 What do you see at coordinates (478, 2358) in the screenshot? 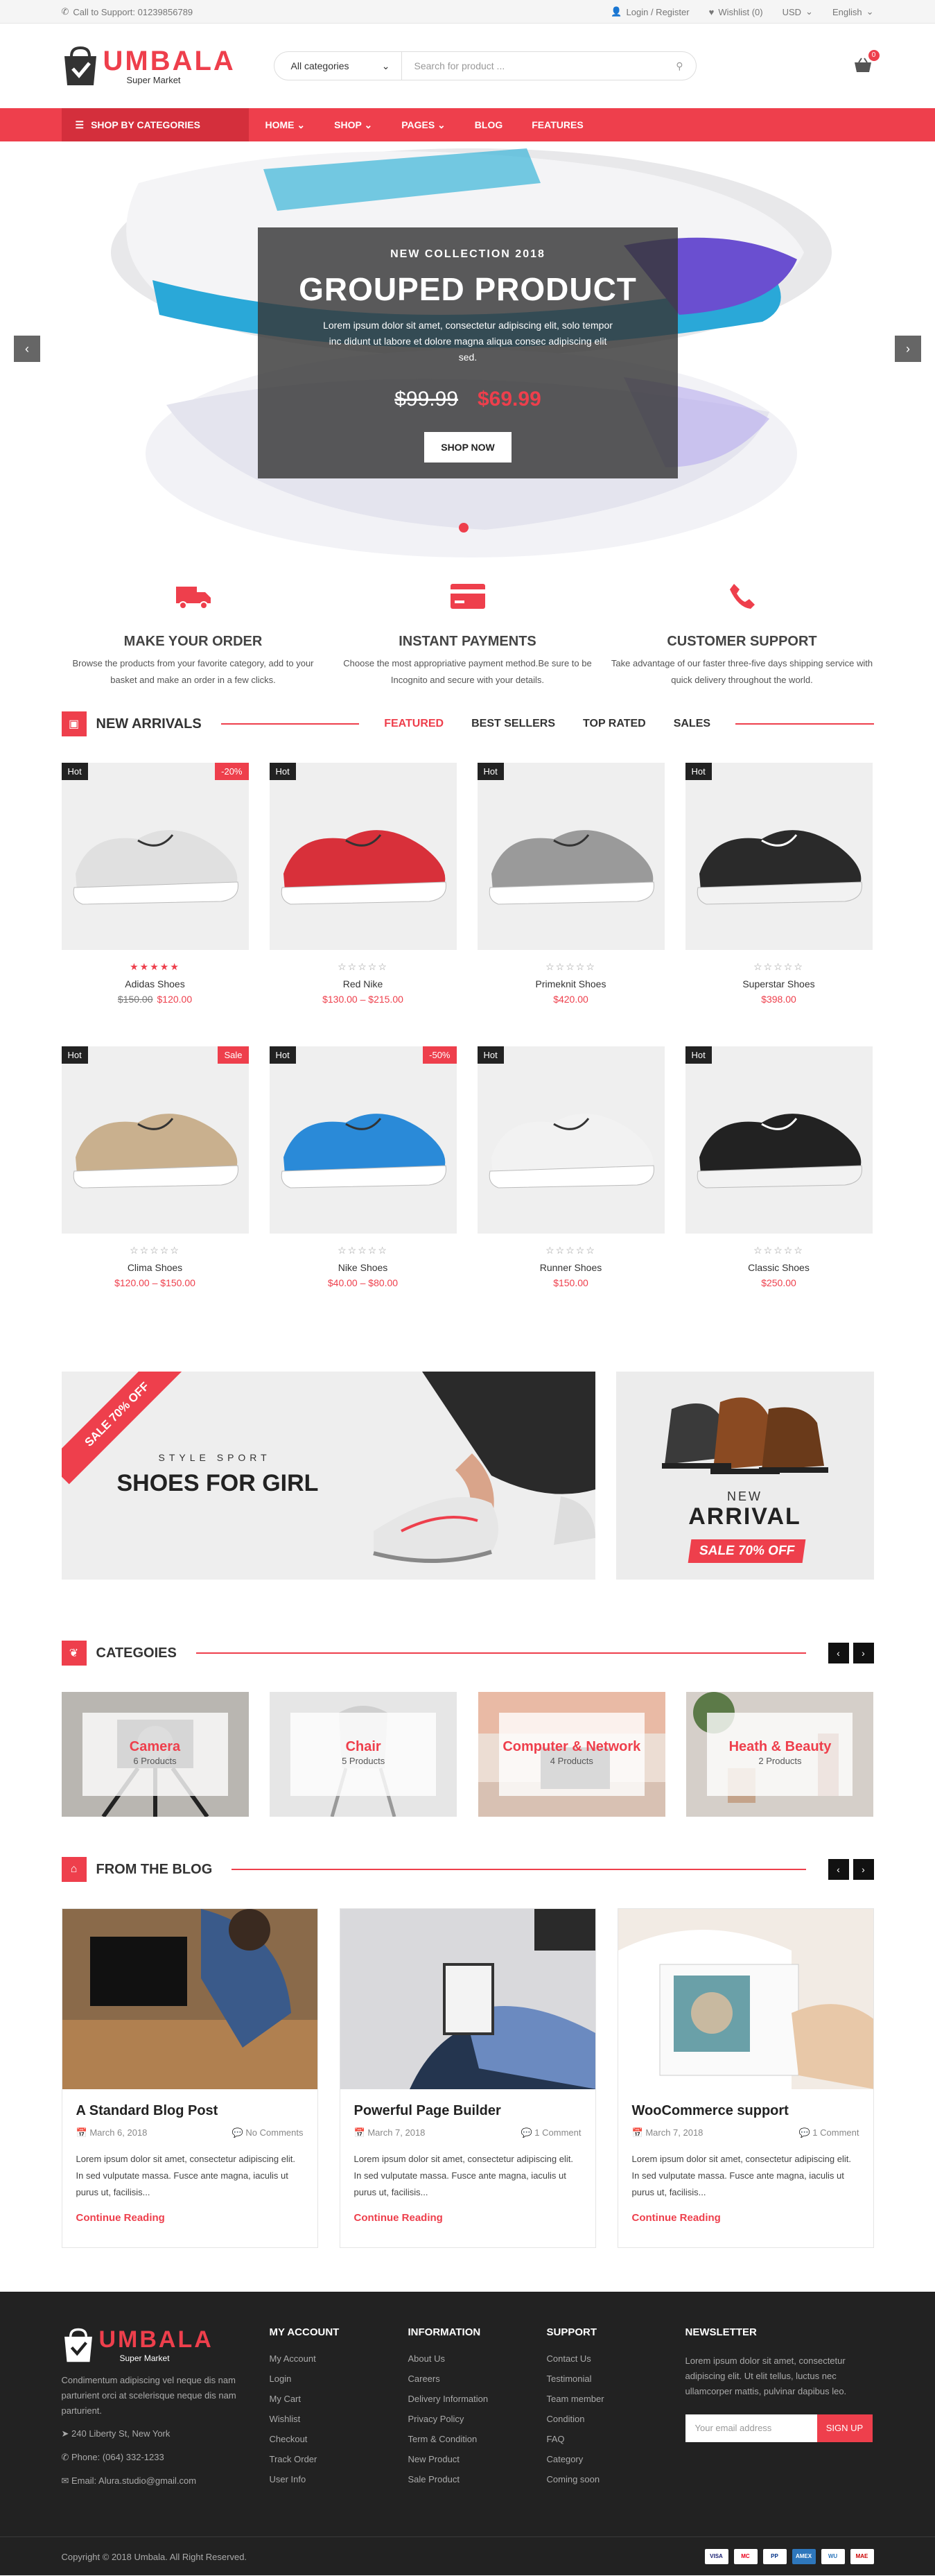
I see `footer-link: About Us` at bounding box center [478, 2358].